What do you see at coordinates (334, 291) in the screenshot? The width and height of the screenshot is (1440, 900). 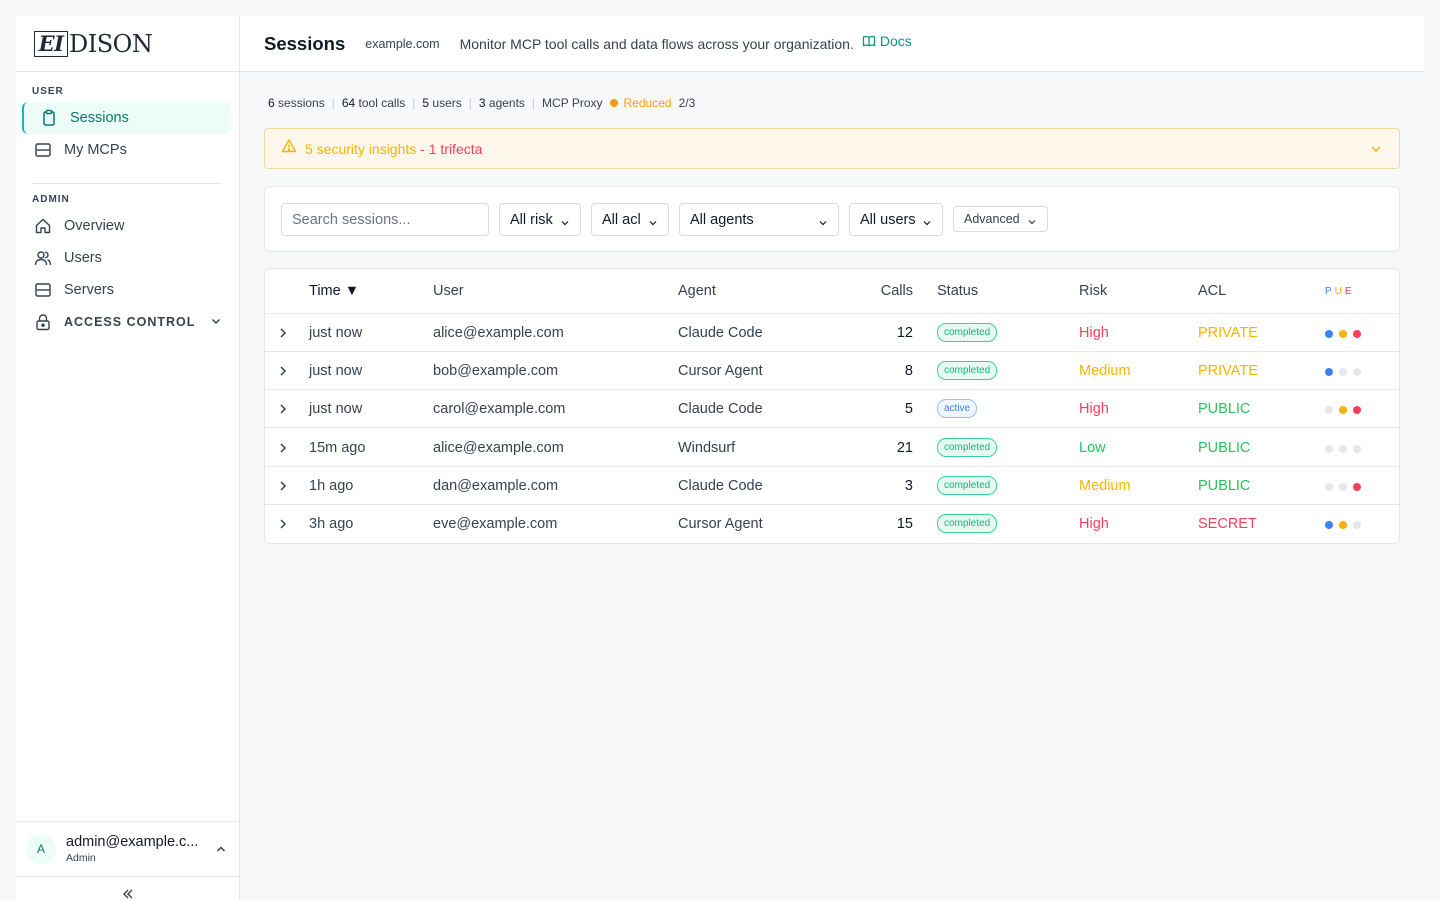 I see `column-header-time: Time ▼` at bounding box center [334, 291].